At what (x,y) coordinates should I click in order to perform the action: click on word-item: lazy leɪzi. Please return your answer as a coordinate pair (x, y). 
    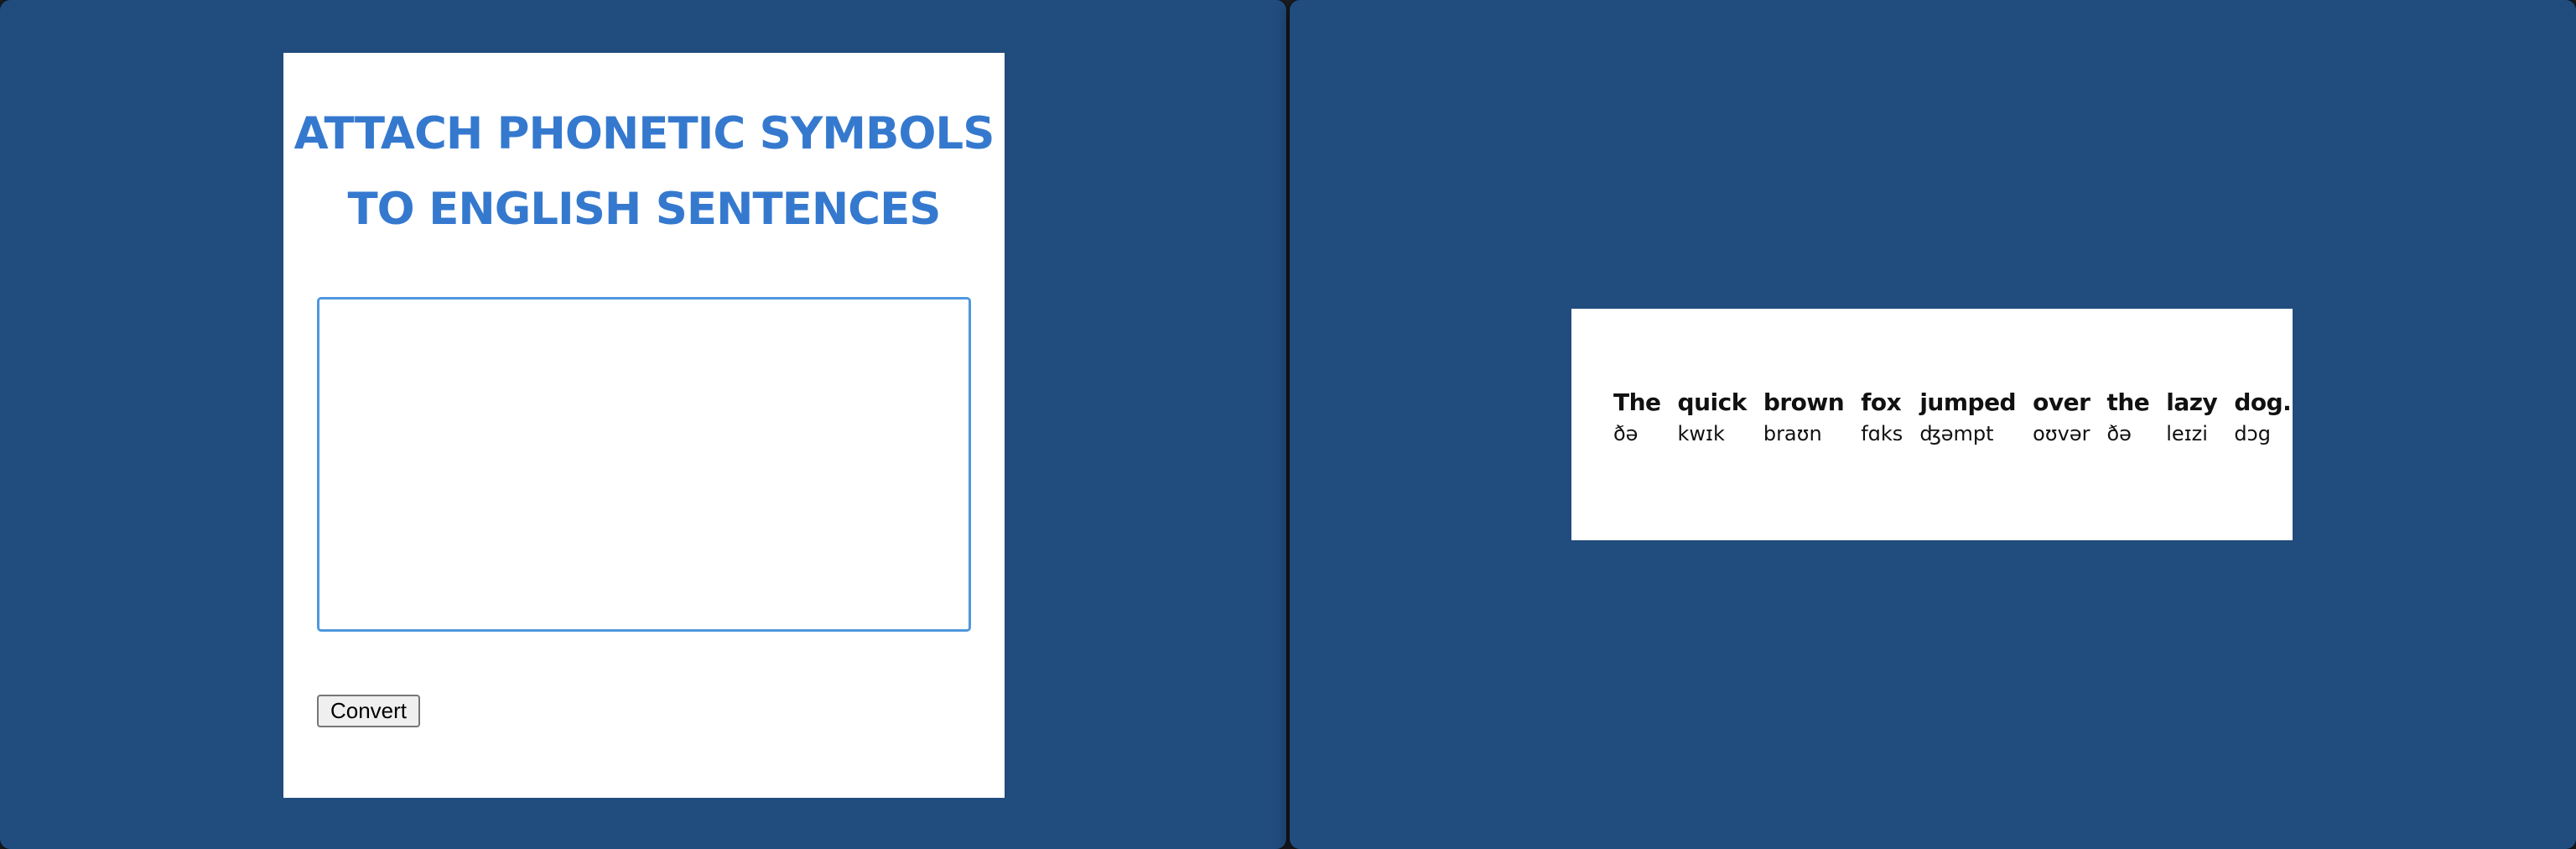
    Looking at the image, I should click on (2192, 416).